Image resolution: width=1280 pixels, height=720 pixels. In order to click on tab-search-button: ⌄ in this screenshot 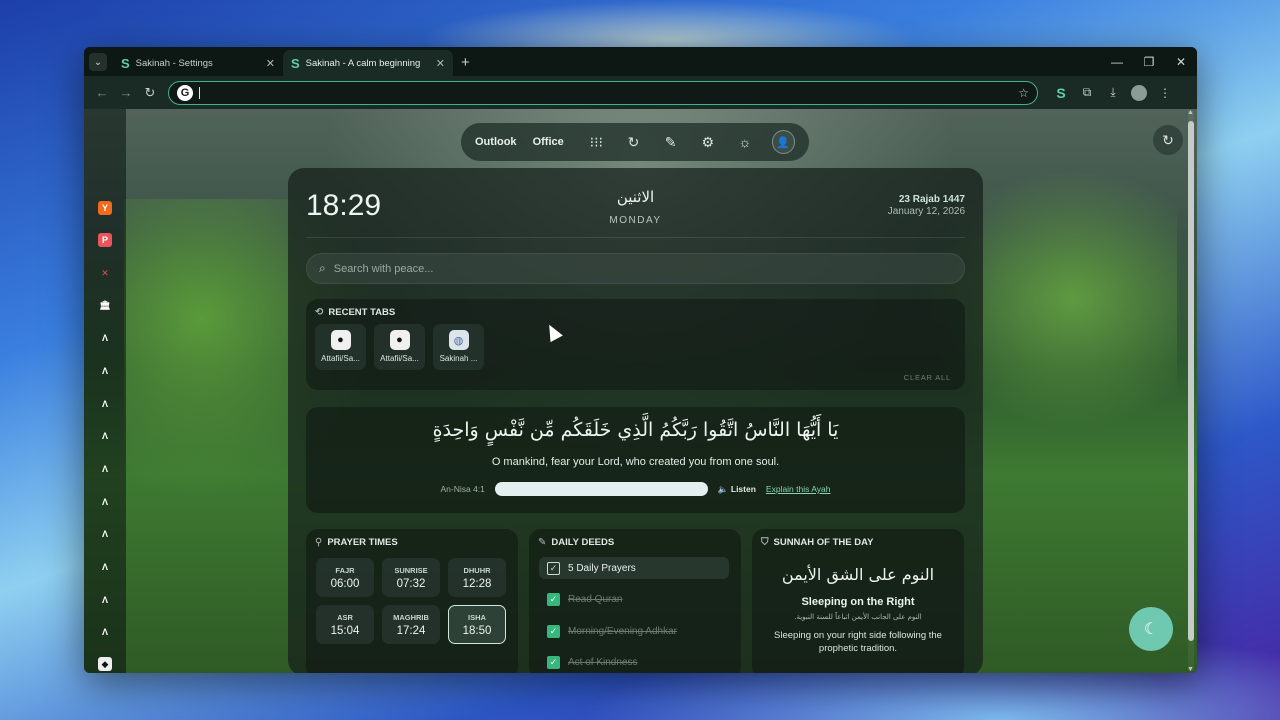, I will do `click(98, 62)`.